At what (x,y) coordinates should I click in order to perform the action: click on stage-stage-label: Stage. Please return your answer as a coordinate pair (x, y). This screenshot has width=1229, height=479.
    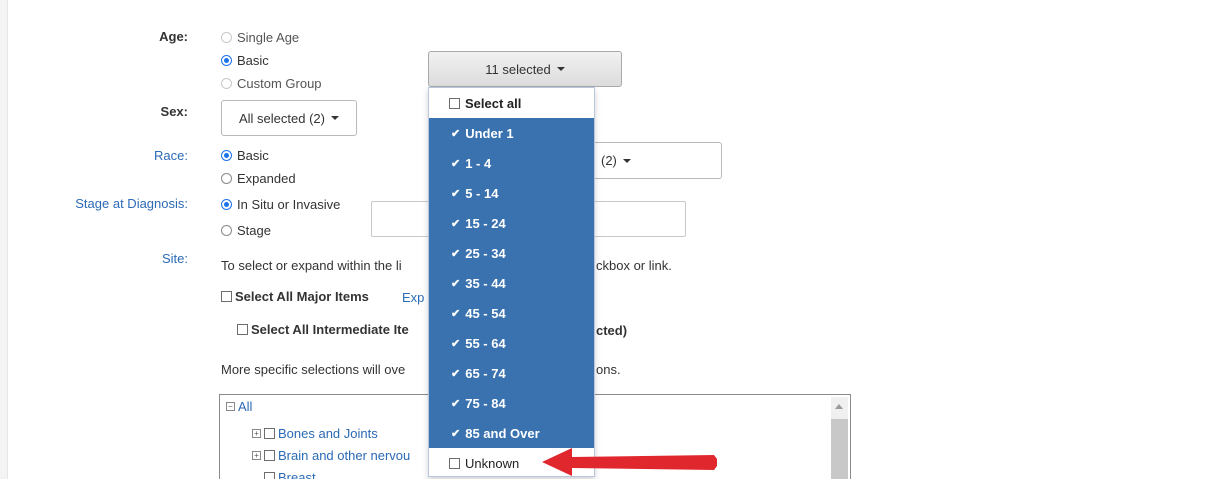
    Looking at the image, I should click on (254, 230).